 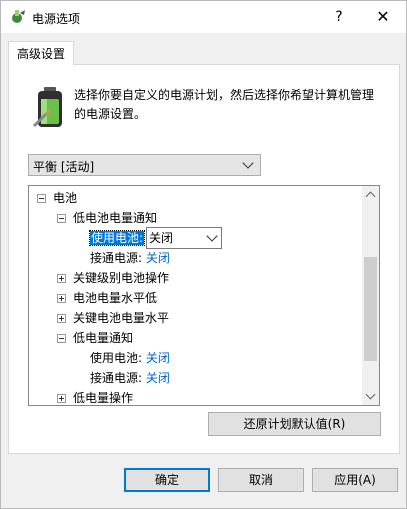 What do you see at coordinates (161, 238) in the screenshot?
I see `on-battery-select-value: 关闭` at bounding box center [161, 238].